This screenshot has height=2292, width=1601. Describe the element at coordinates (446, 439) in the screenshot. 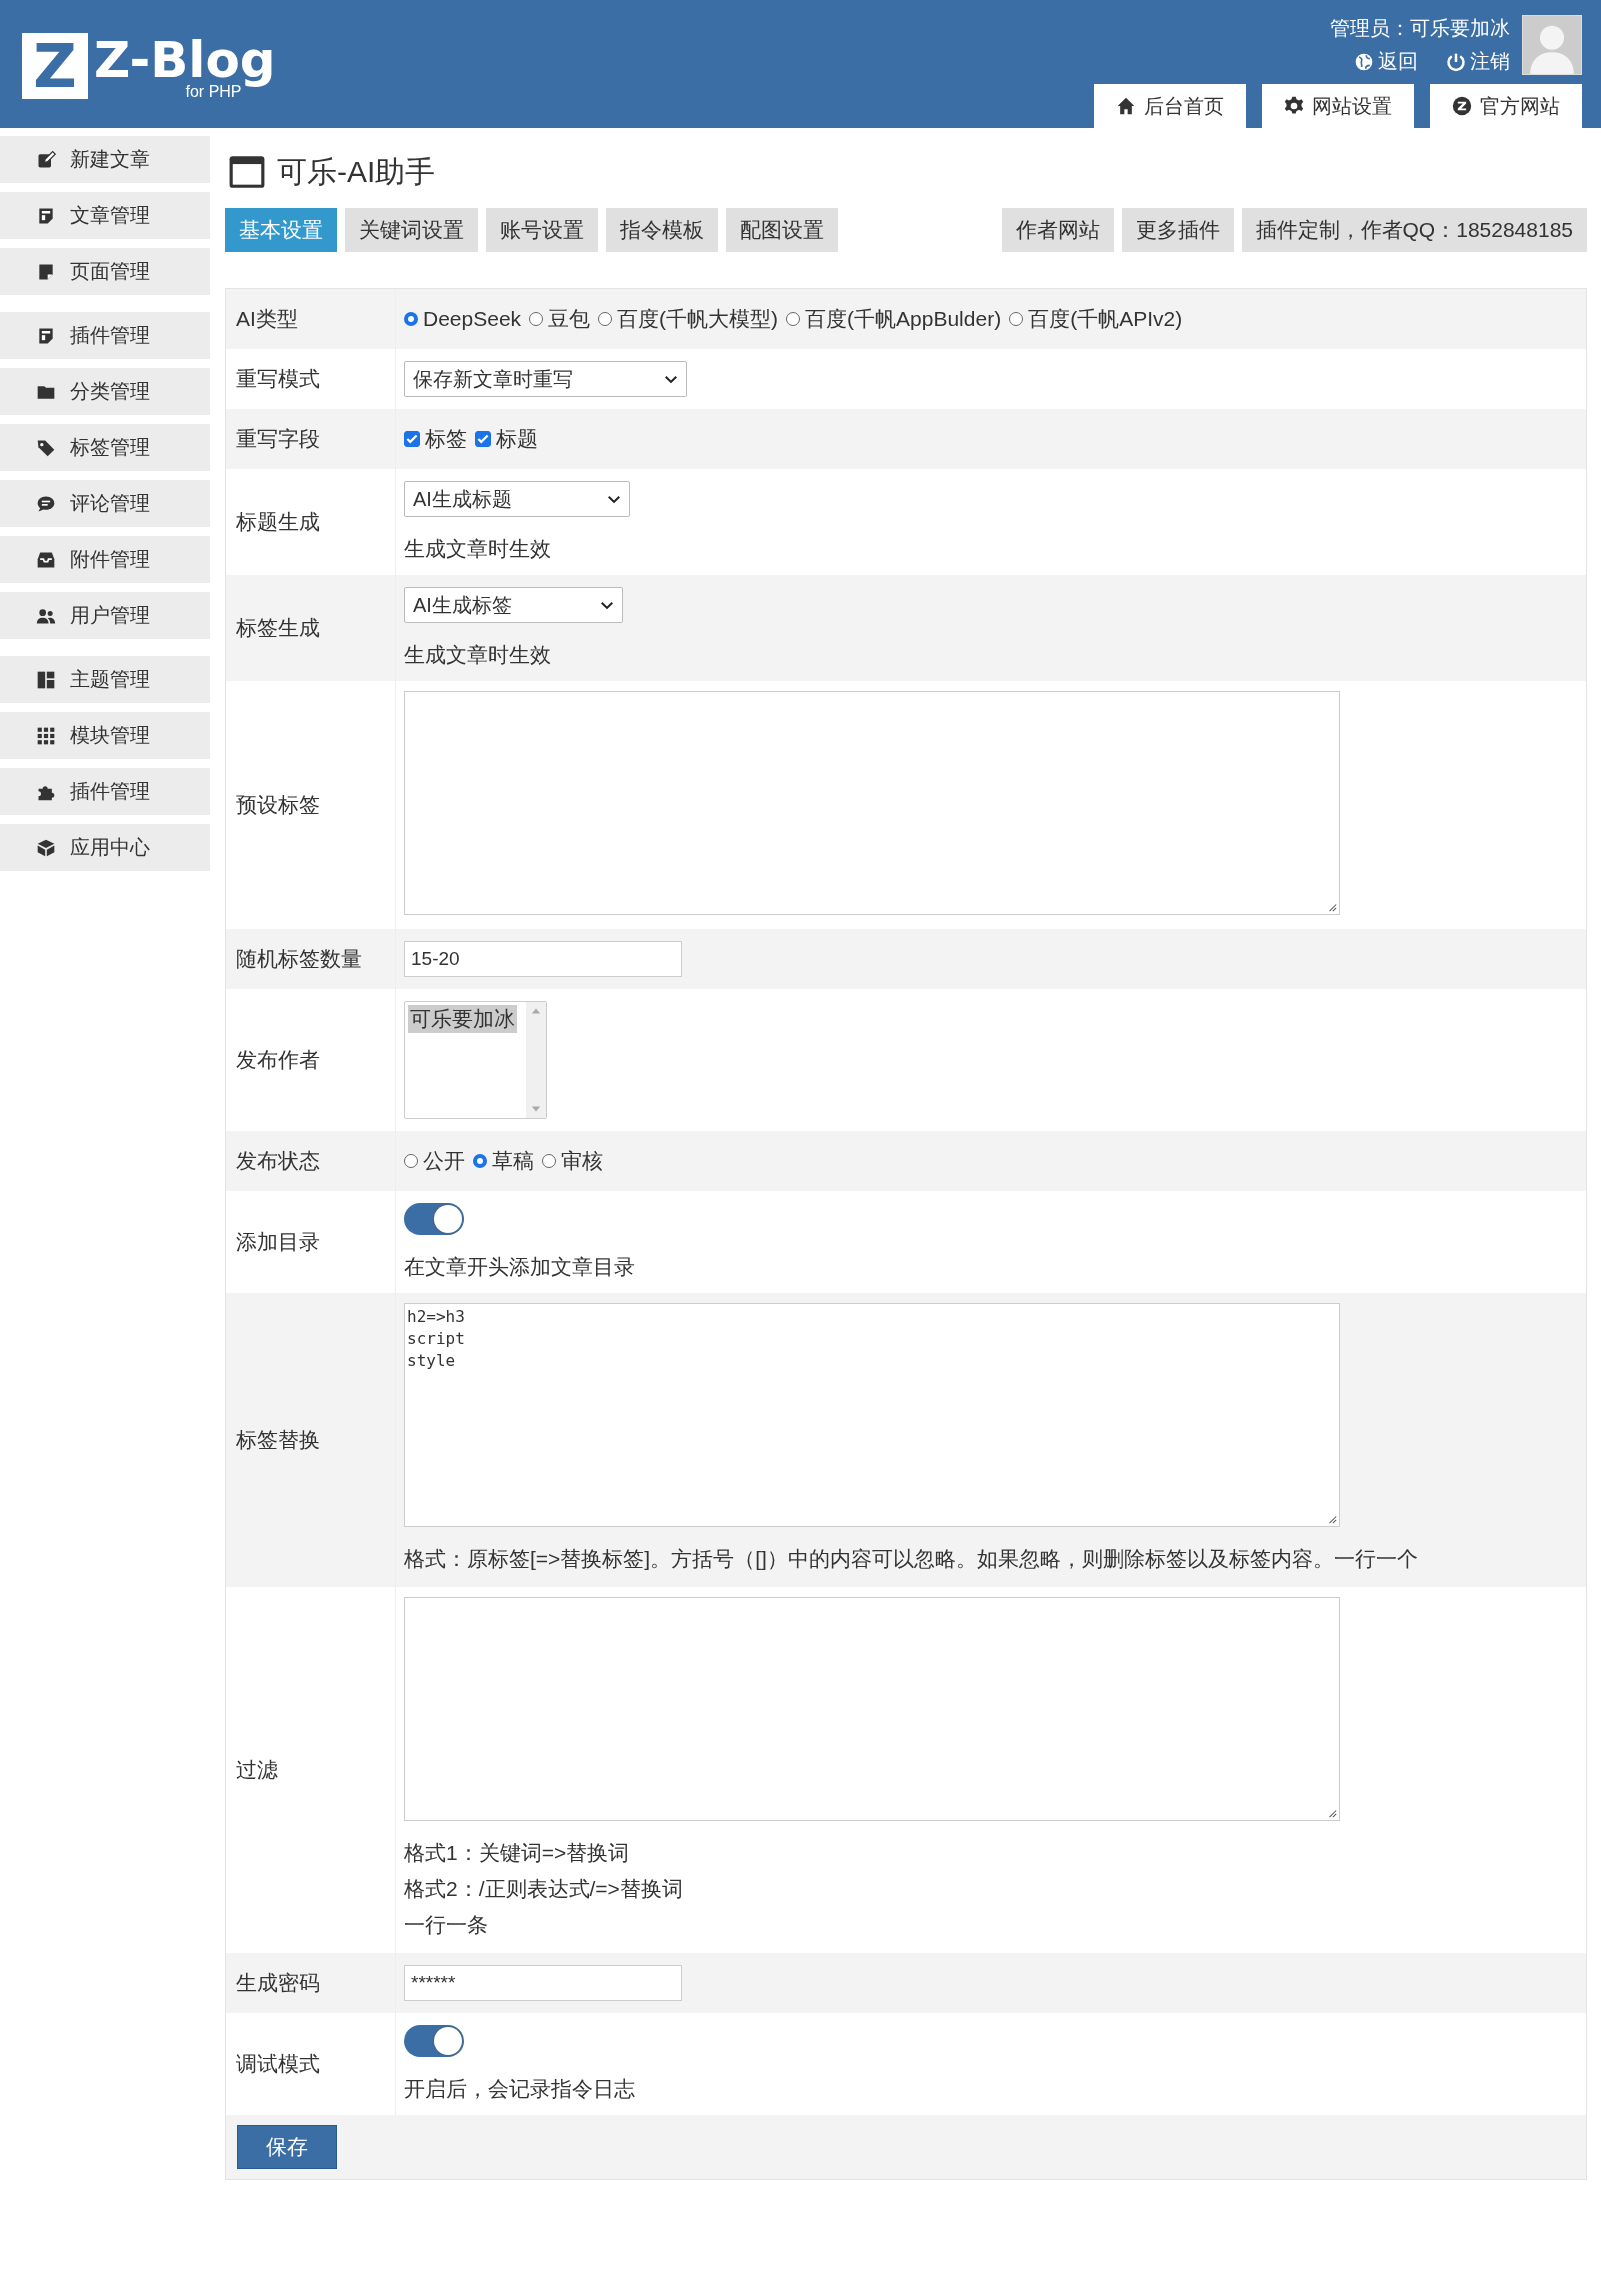

I see `option-label: 标签` at that location.